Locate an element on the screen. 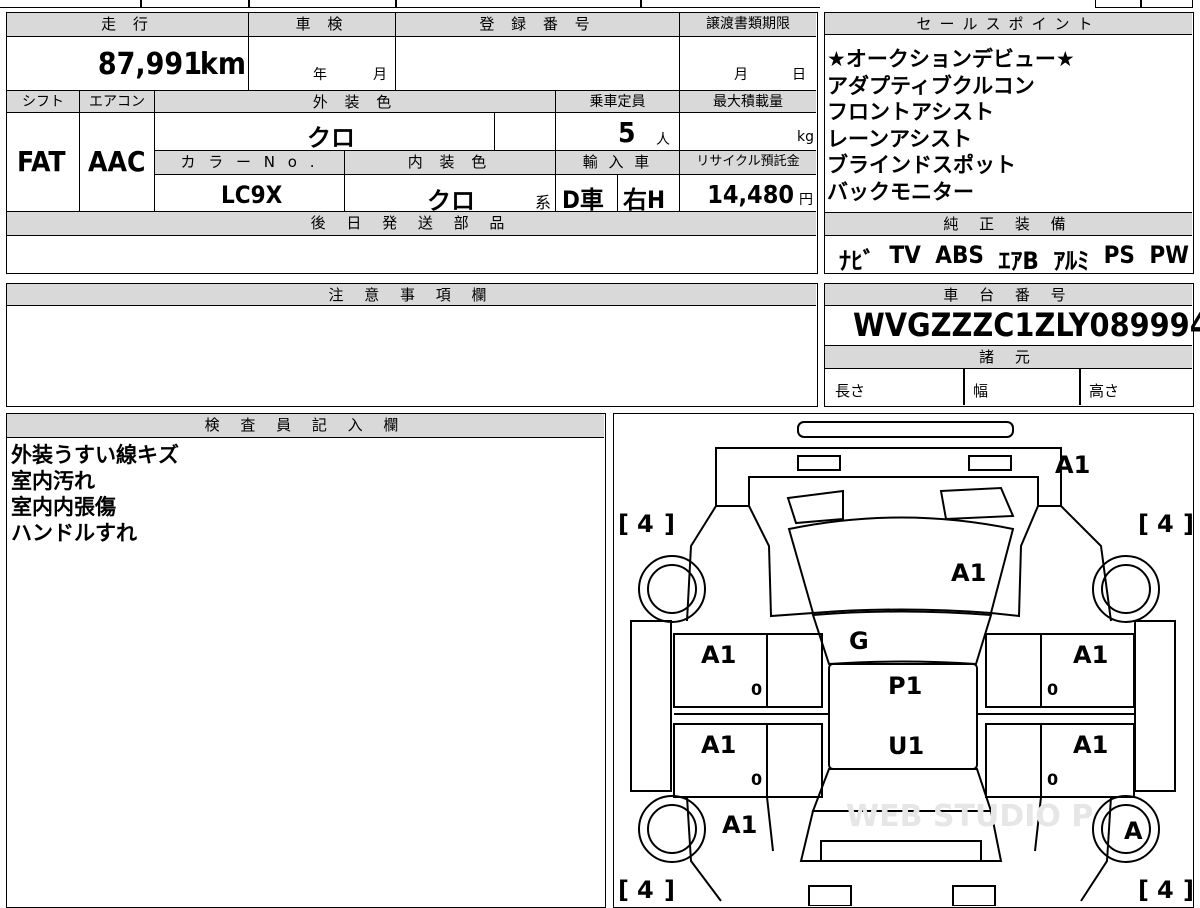 This screenshot has width=1200, height=908. mark-roof-rear: U1 is located at coordinates (906, 746).